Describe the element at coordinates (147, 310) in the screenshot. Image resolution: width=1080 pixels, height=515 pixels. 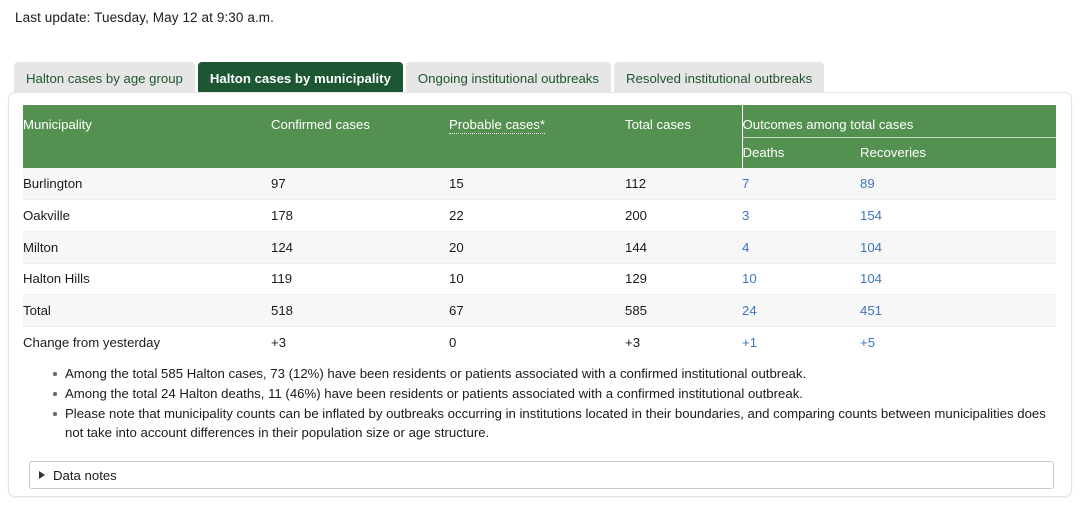
I see `cell-municipality: Total` at that location.